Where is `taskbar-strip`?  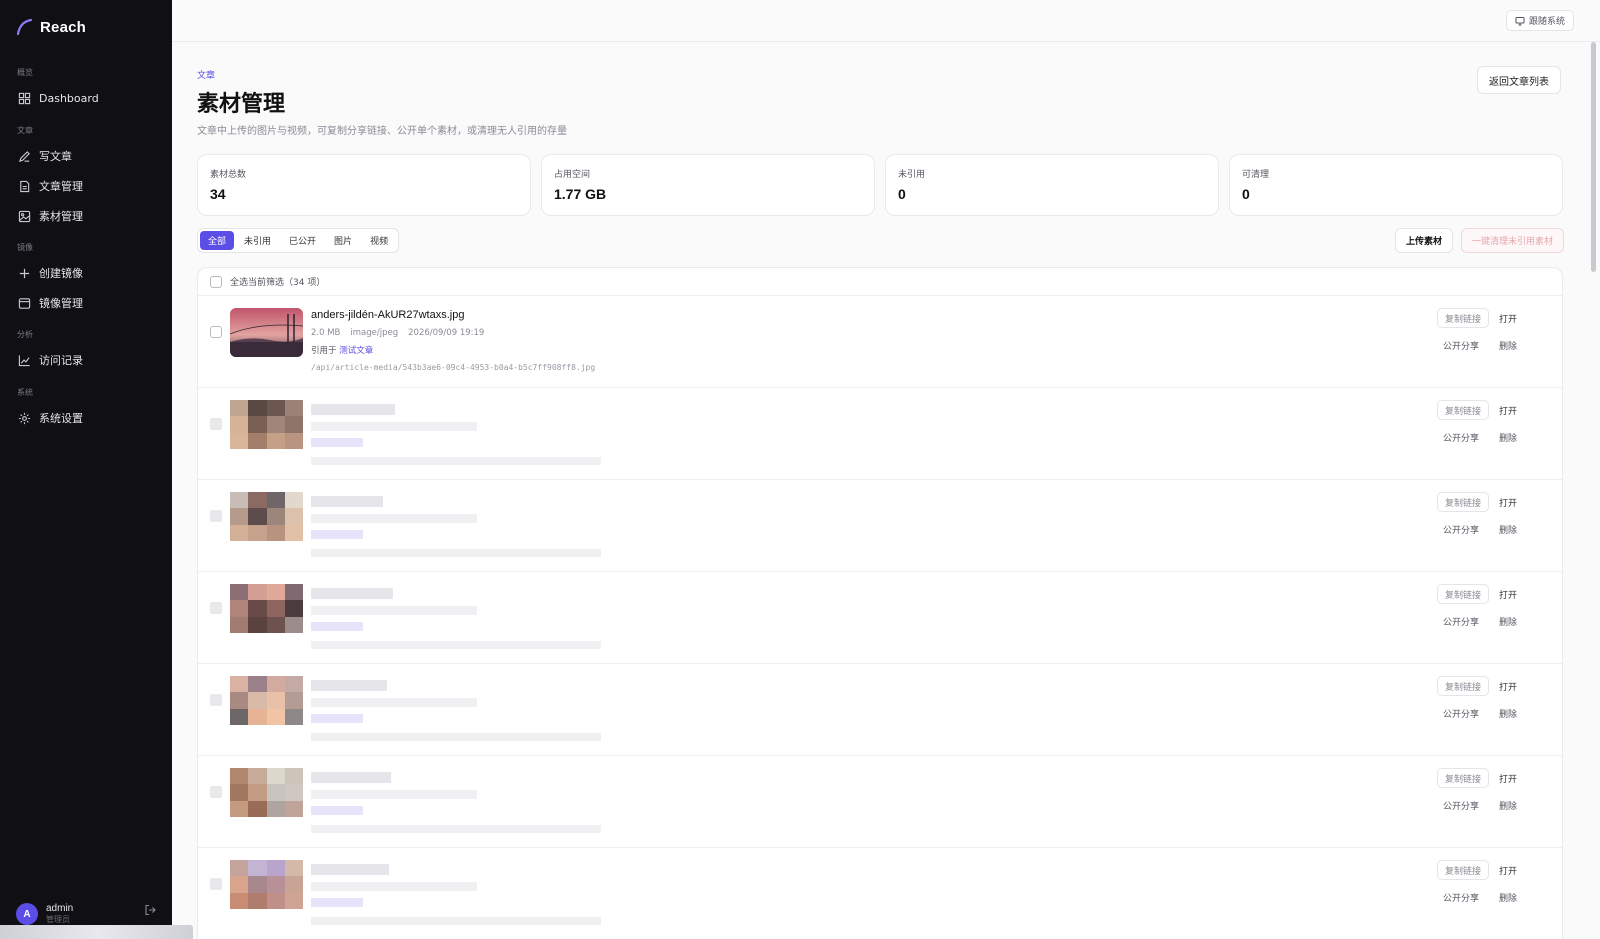
taskbar-strip is located at coordinates (96, 932).